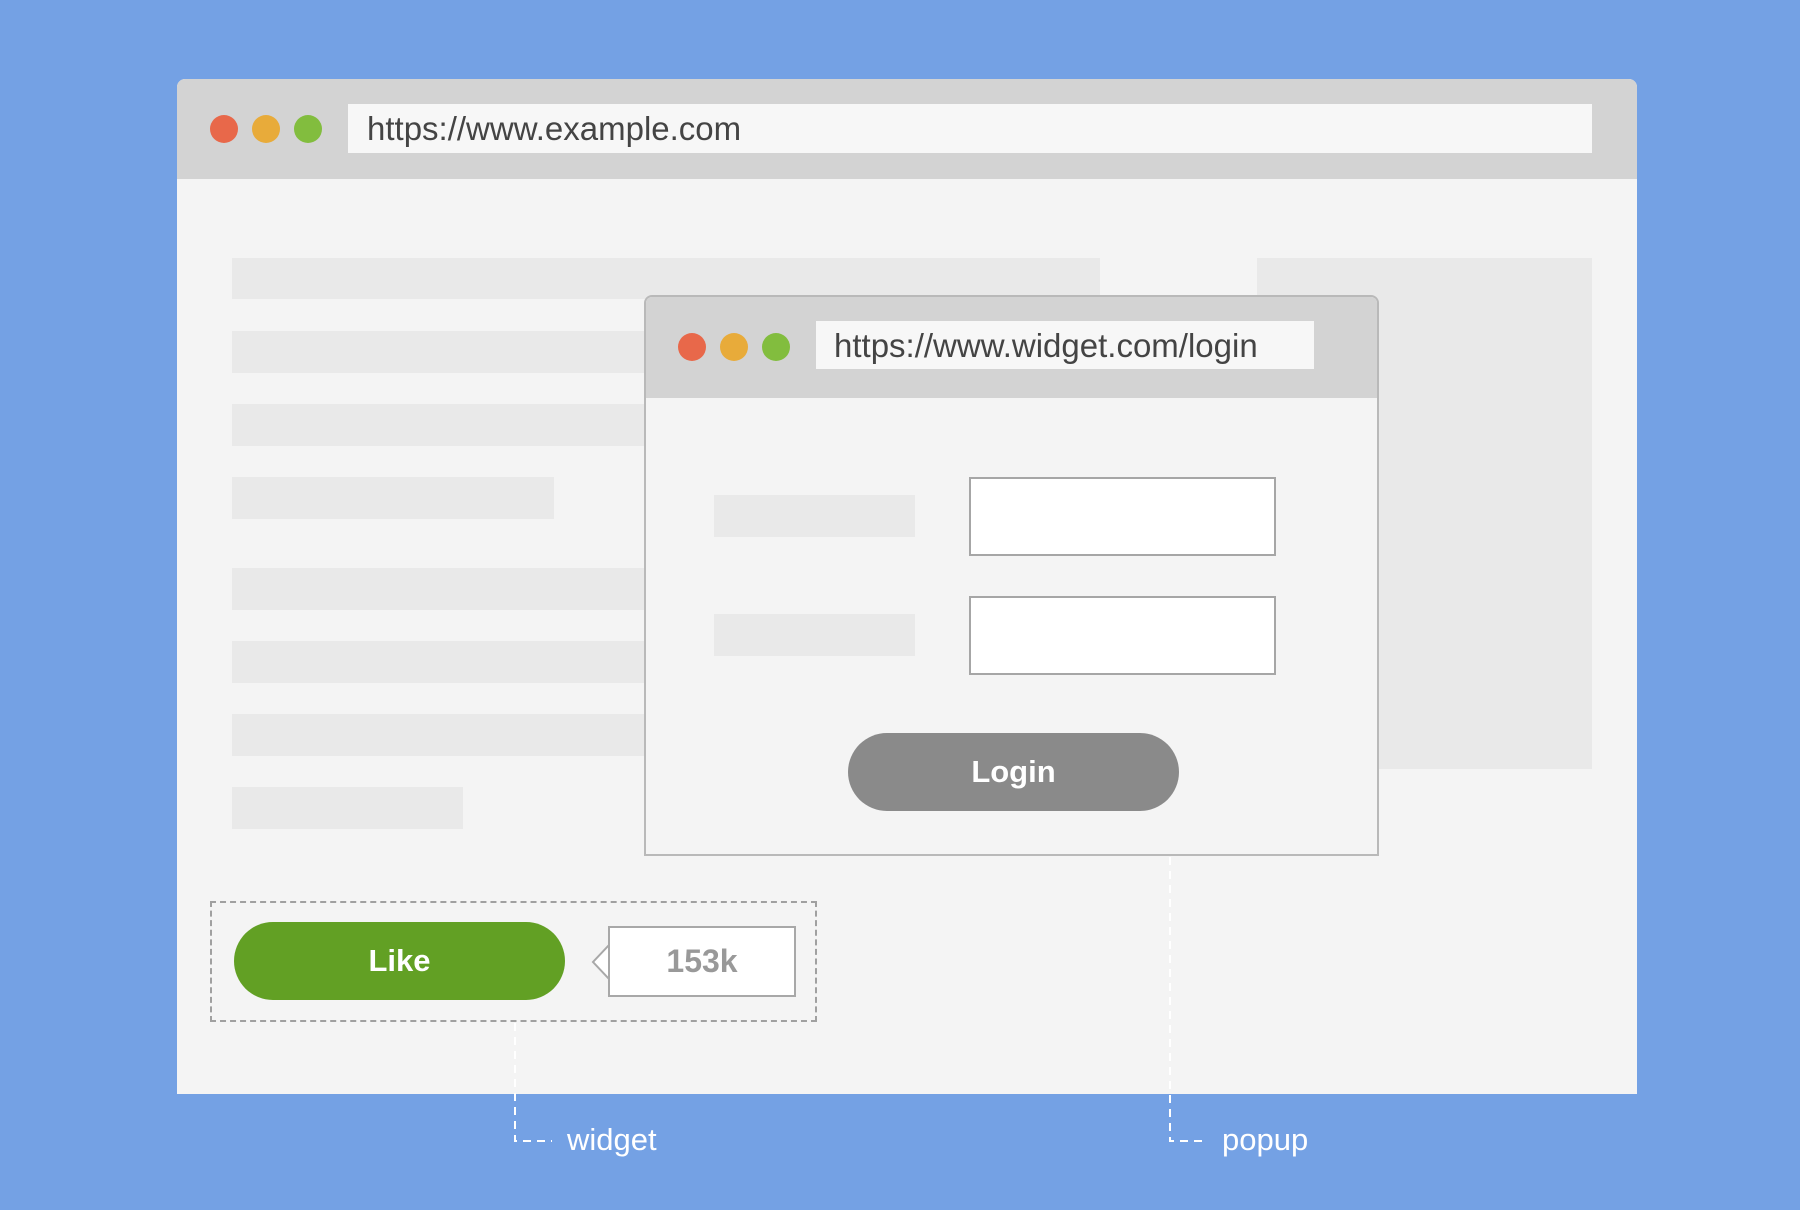 Image resolution: width=1800 pixels, height=1210 pixels. What do you see at coordinates (1188, 999) in the screenshot?
I see `popup-connector-line` at bounding box center [1188, 999].